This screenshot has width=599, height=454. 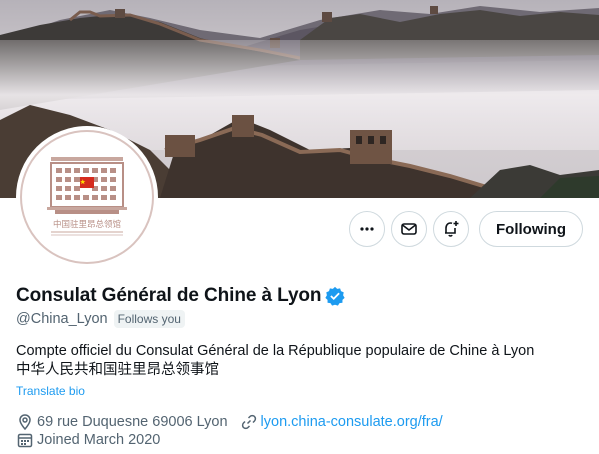 I want to click on location-item: 69 rue Duquesne 69006 Lyon, so click(x=122, y=422).